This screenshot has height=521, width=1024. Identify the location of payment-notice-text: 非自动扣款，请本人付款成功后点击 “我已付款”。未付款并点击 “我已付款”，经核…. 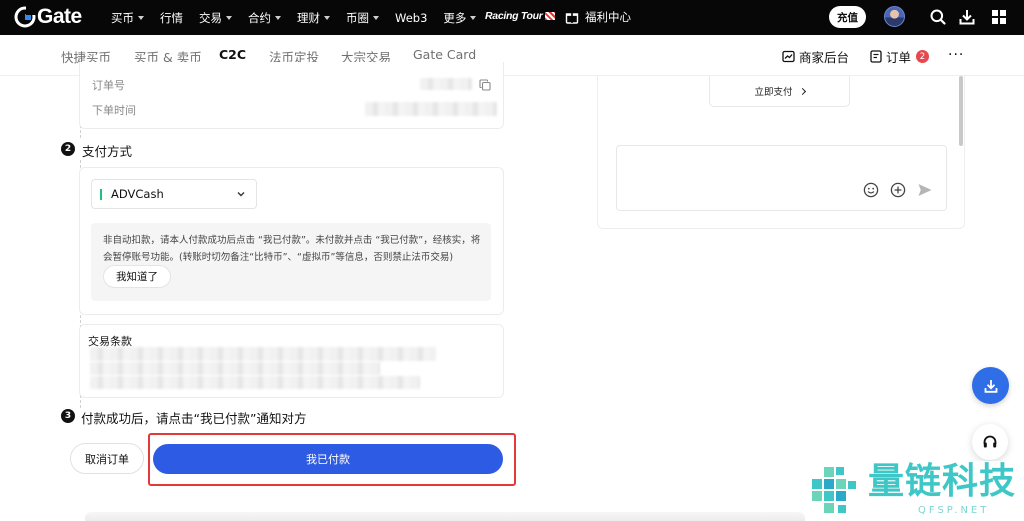
(292, 249).